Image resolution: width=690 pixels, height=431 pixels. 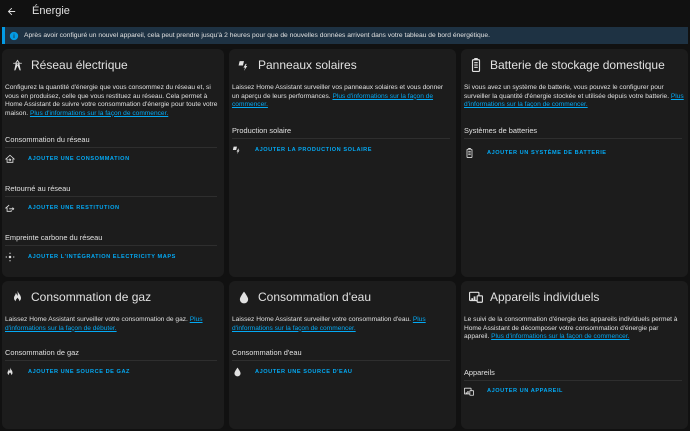 I want to click on back-button, so click(x=11, y=11).